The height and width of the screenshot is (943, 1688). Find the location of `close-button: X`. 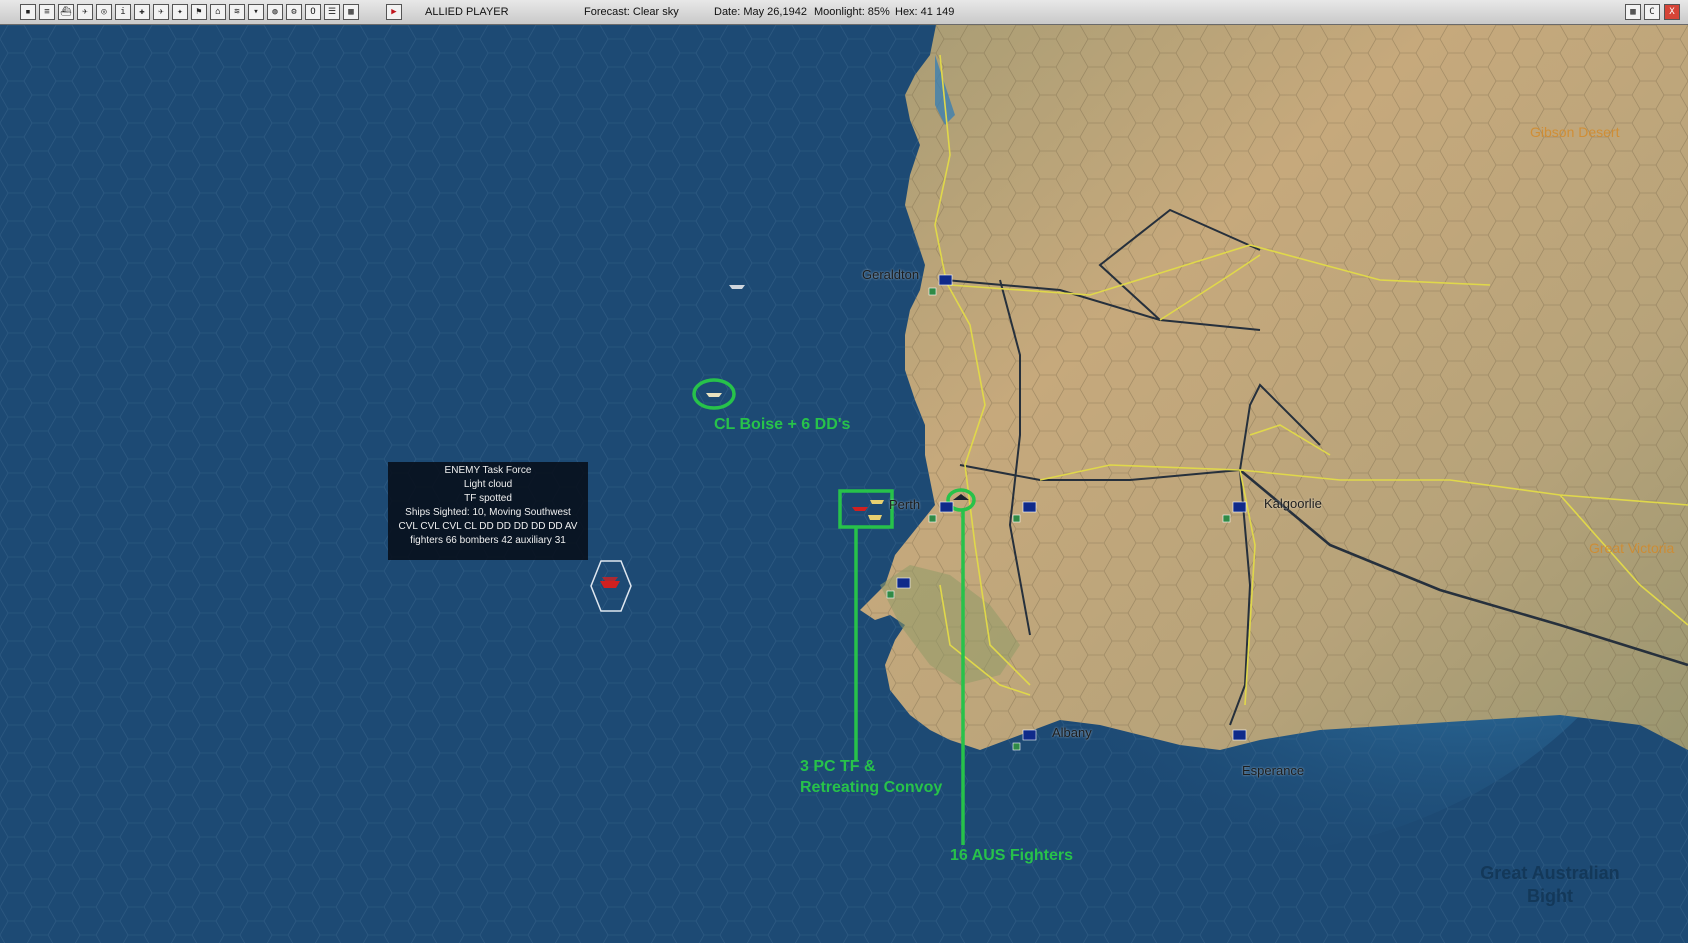

close-button: X is located at coordinates (1672, 12).